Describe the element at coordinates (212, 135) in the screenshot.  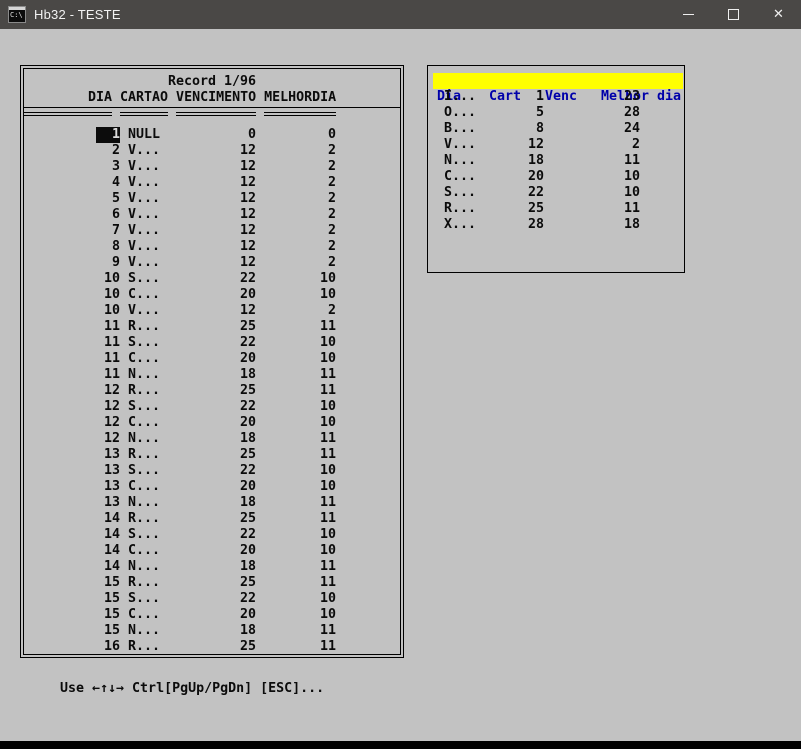
I see `table-row: 1 NULL 0 0` at that location.